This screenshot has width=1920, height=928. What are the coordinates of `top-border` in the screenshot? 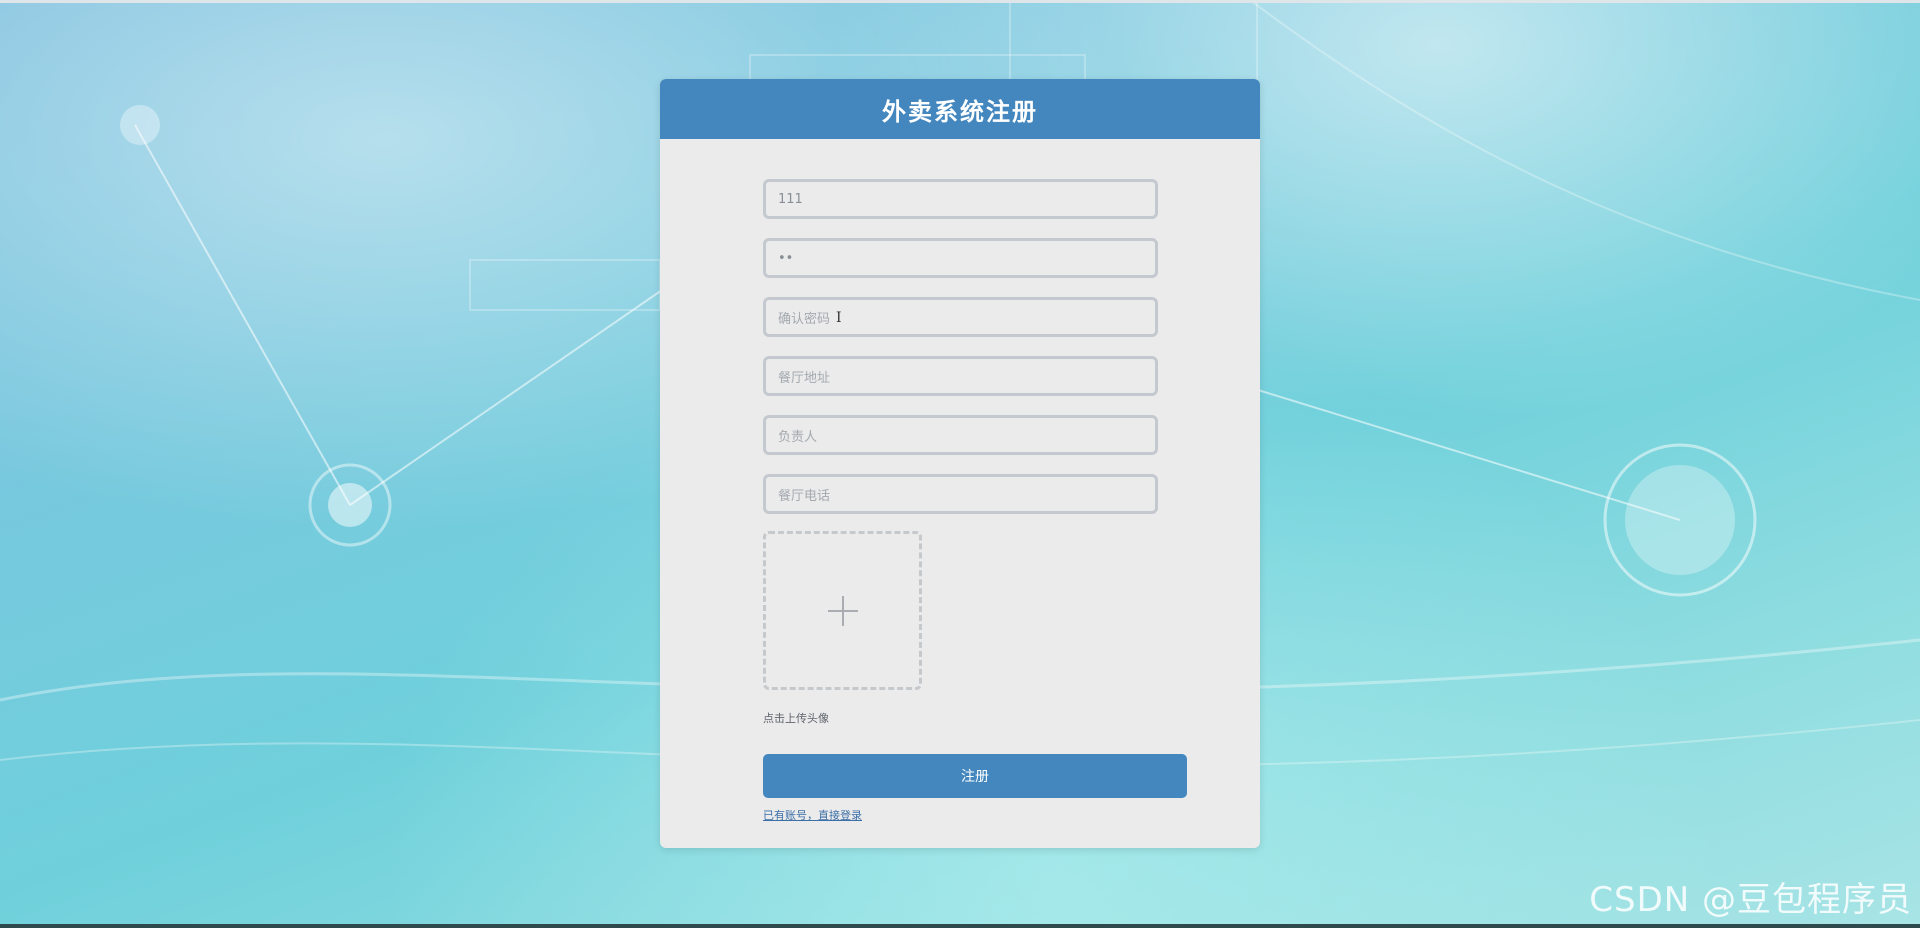 It's located at (960, 1).